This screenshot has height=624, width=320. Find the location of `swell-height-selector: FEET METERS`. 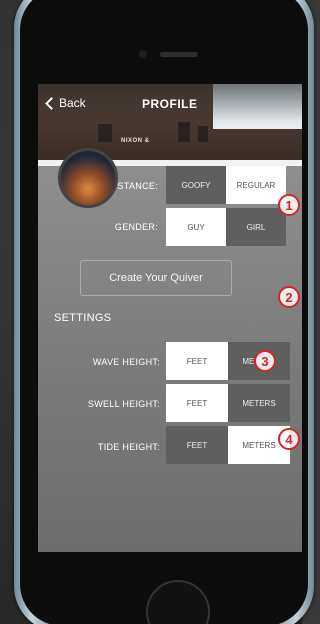

swell-height-selector: FEET METERS is located at coordinates (228, 403).